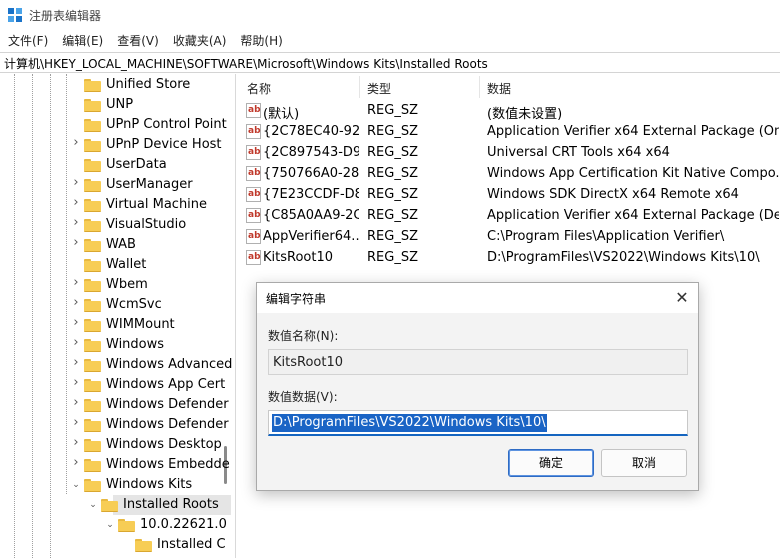 The image size is (780, 558). I want to click on menu-file: 文件(F), so click(27, 41).